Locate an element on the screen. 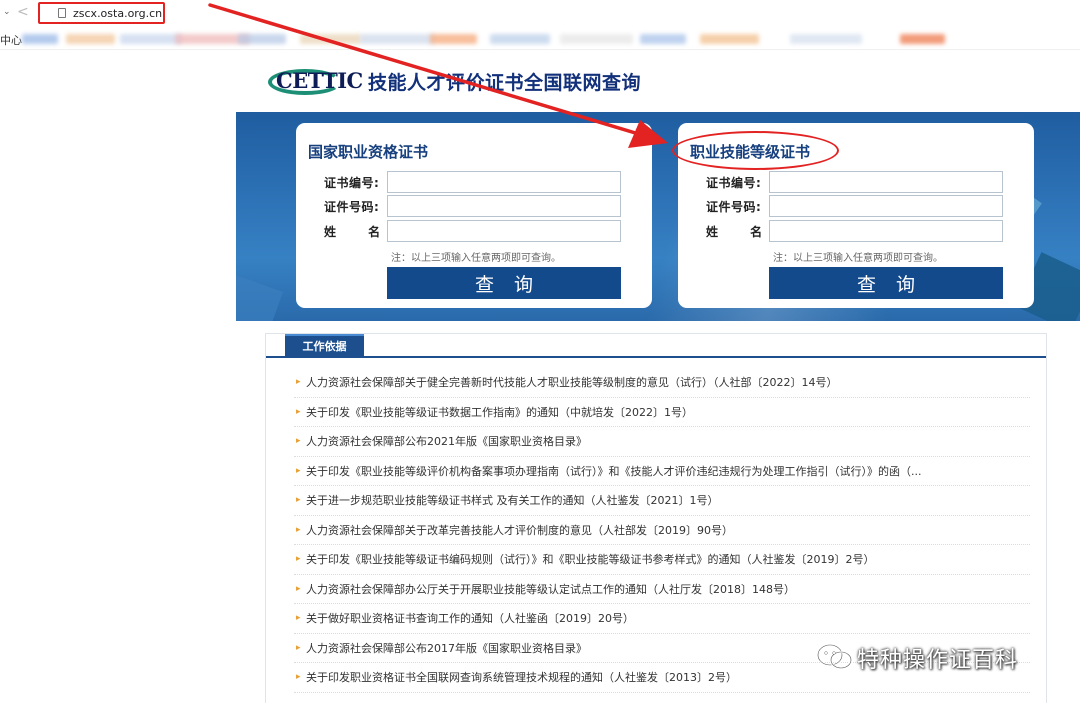 The height and width of the screenshot is (703, 1080). banner-cube is located at coordinates (260, 297).